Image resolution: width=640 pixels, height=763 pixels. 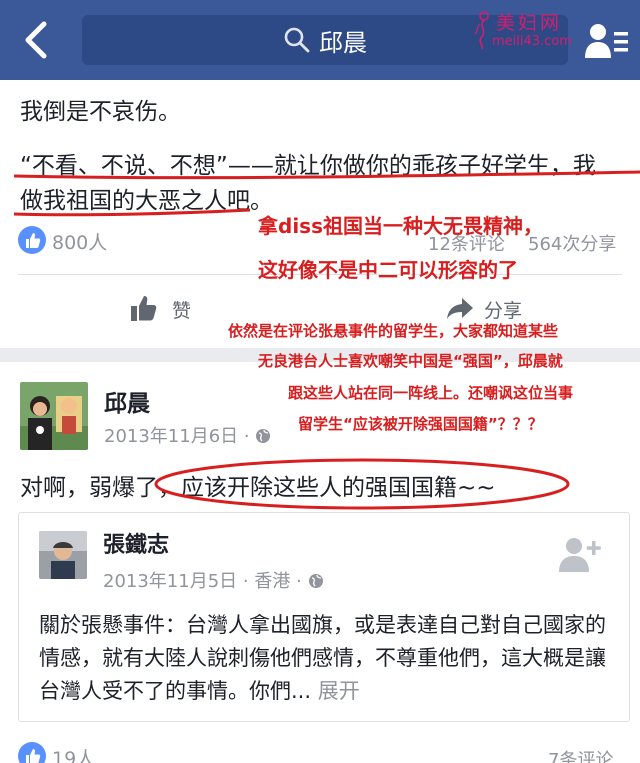 What do you see at coordinates (362, 484) in the screenshot?
I see `red-circle-annotation` at bounding box center [362, 484].